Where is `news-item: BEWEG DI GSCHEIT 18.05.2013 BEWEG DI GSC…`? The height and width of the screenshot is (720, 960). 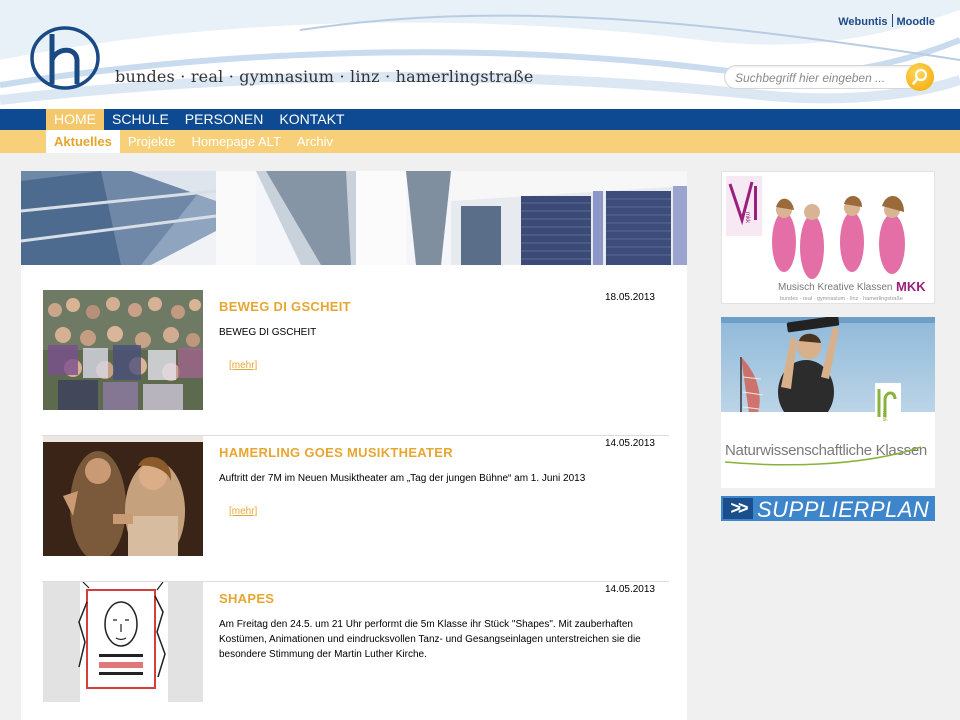
news-item: BEWEG DI GSCHEIT 18.05.2013 BEWEG DI GSC… is located at coordinates (355, 363).